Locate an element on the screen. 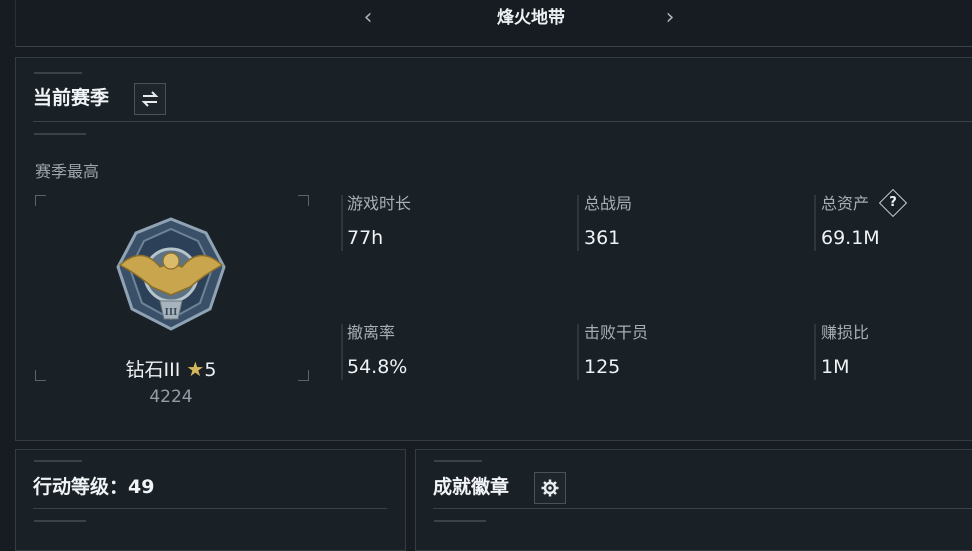  page-title: 烽火地带 is located at coordinates (531, 18).